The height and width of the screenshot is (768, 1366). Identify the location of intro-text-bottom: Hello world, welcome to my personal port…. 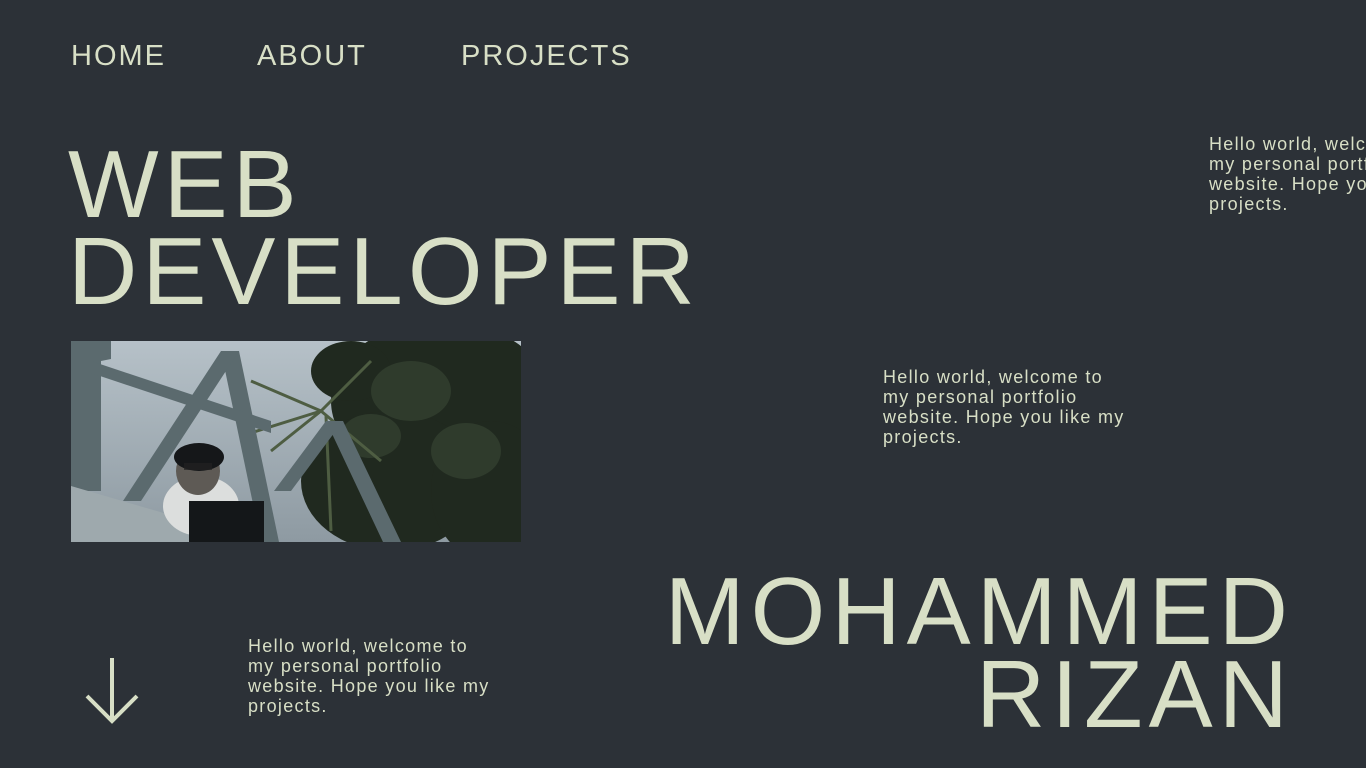
(369, 676).